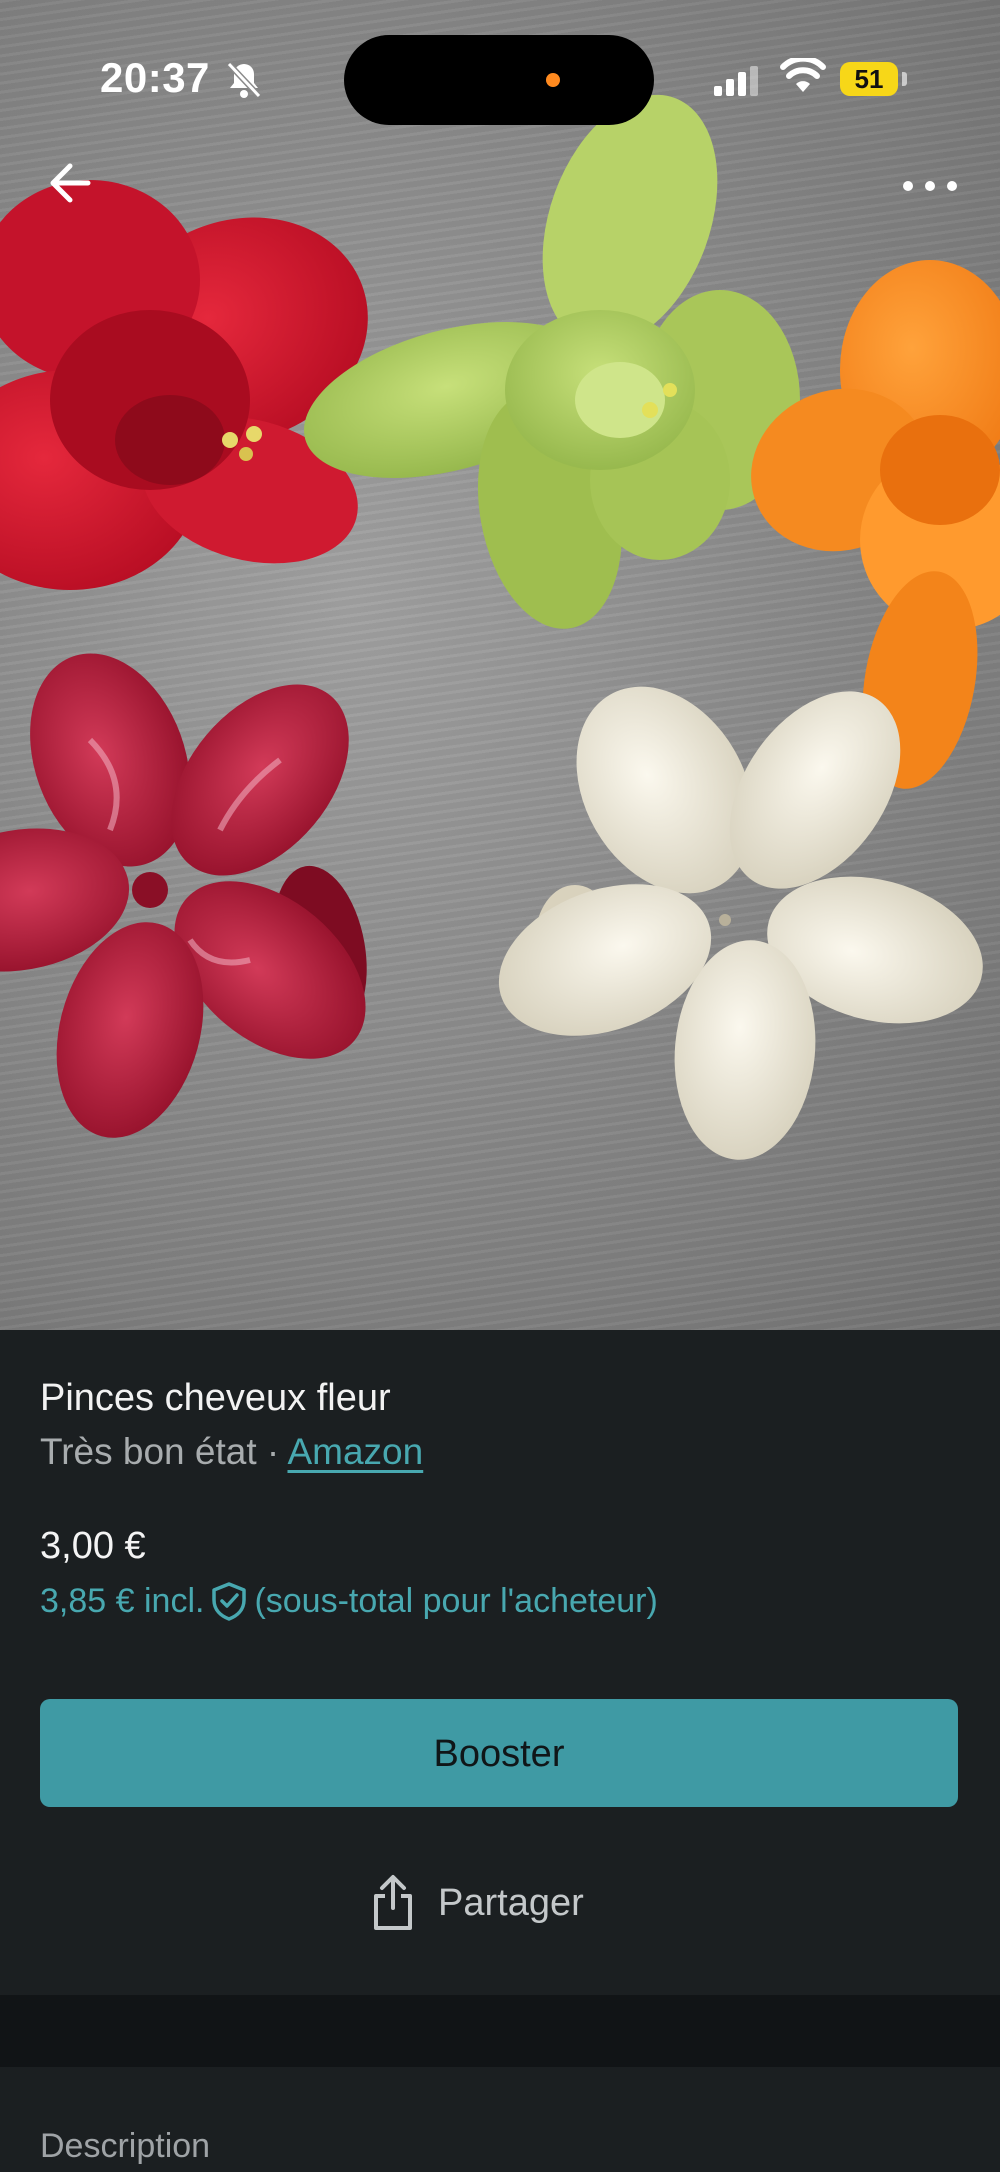 The image size is (1000, 2172). What do you see at coordinates (155, 77) in the screenshot?
I see `status-time: 20:37` at bounding box center [155, 77].